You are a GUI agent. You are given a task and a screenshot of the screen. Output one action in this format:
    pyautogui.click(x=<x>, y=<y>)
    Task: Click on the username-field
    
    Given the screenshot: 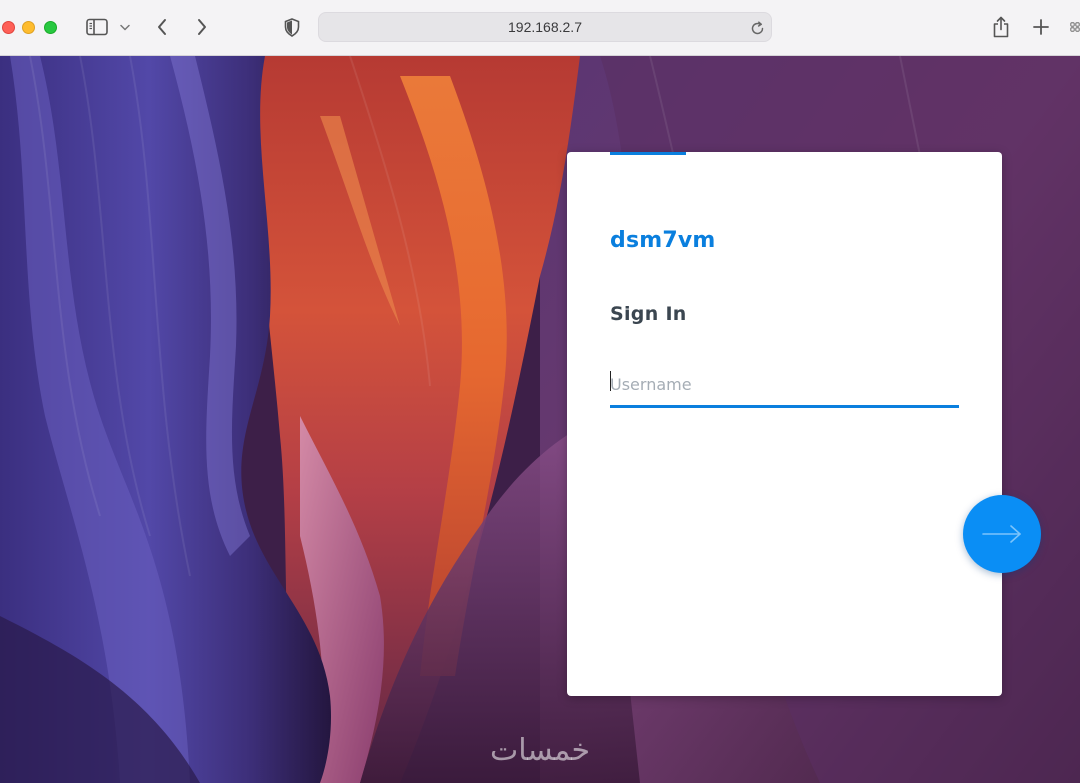 What is the action you would take?
    pyautogui.click(x=784, y=386)
    